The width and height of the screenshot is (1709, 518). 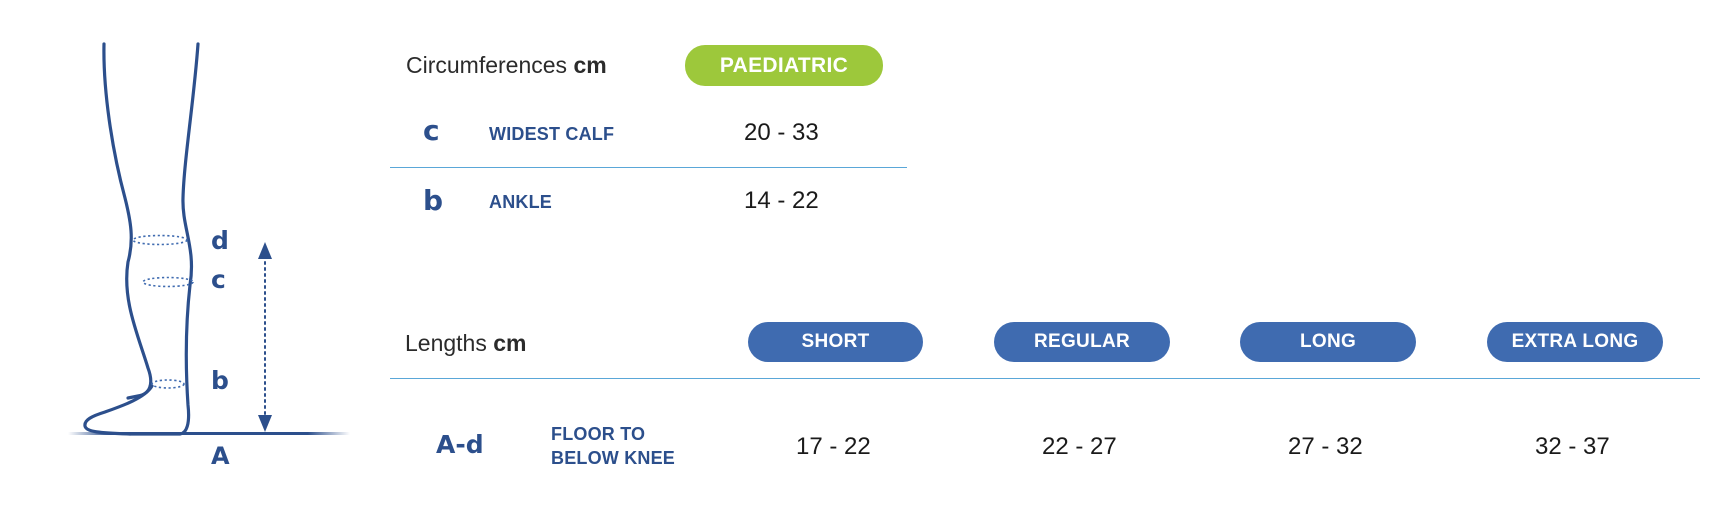 What do you see at coordinates (460, 444) in the screenshot?
I see `length-row-letter: A-d` at bounding box center [460, 444].